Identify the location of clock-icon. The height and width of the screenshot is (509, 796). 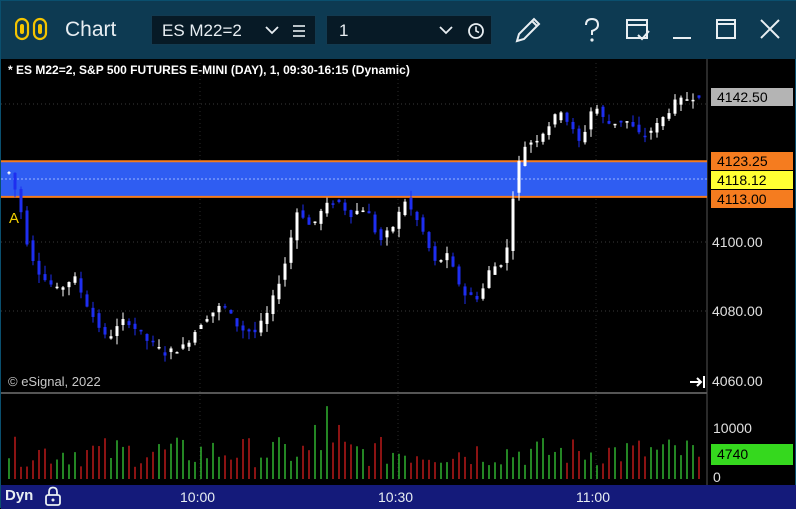
(476, 31).